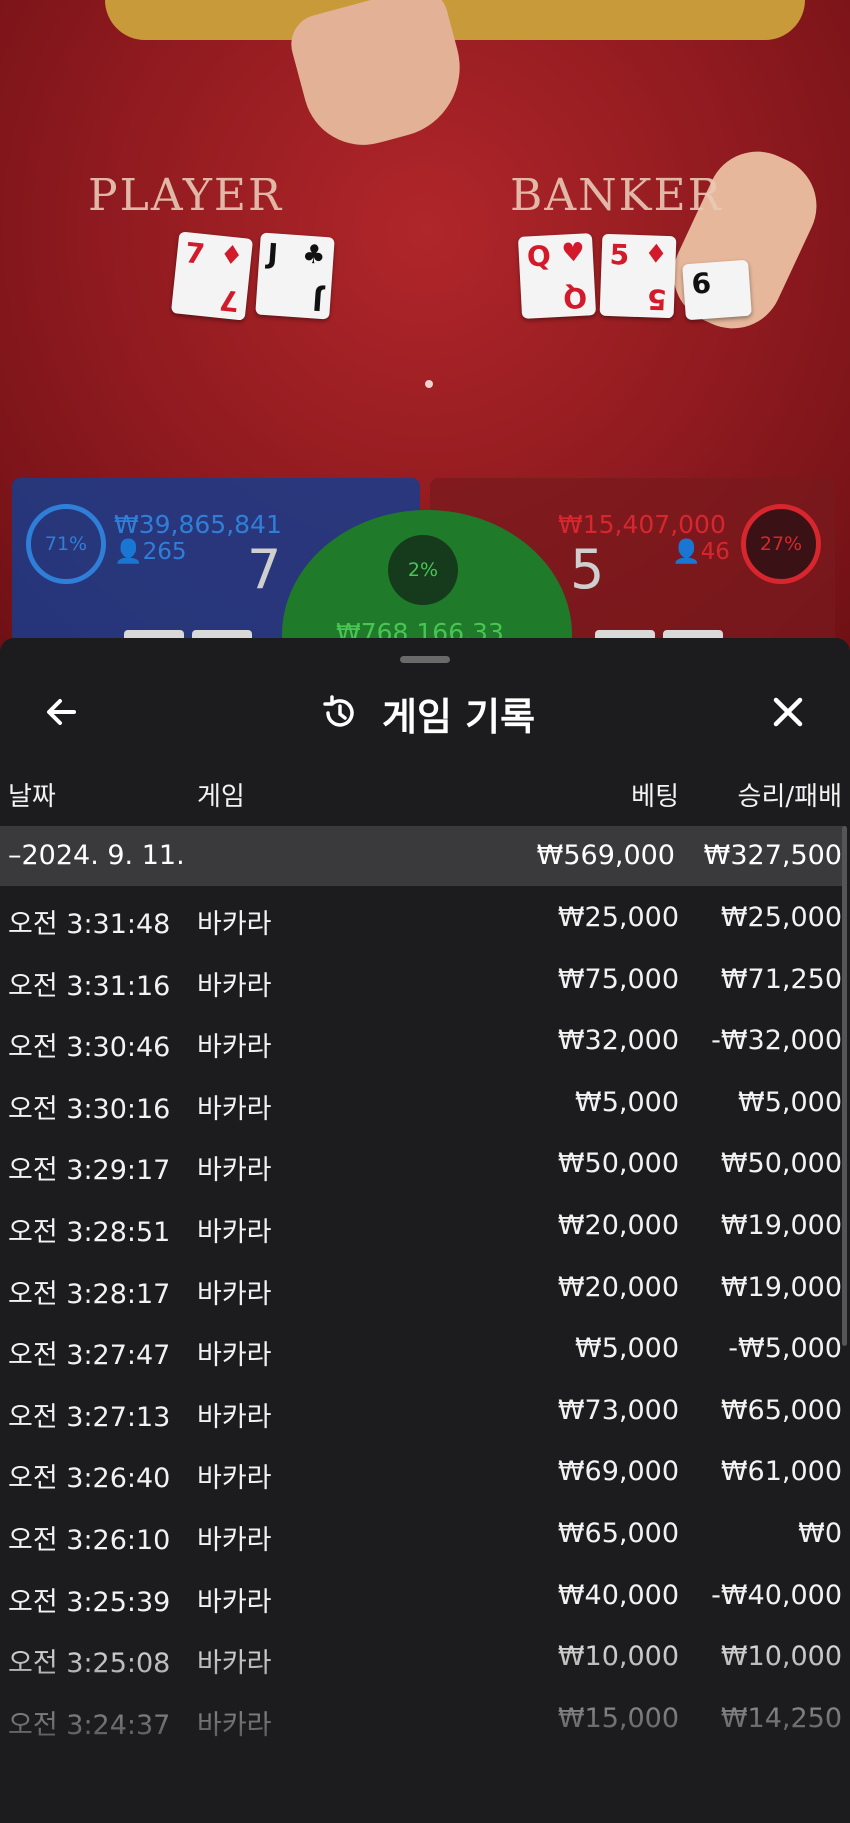  I want to click on col-bet: 베팅, so click(655, 797).